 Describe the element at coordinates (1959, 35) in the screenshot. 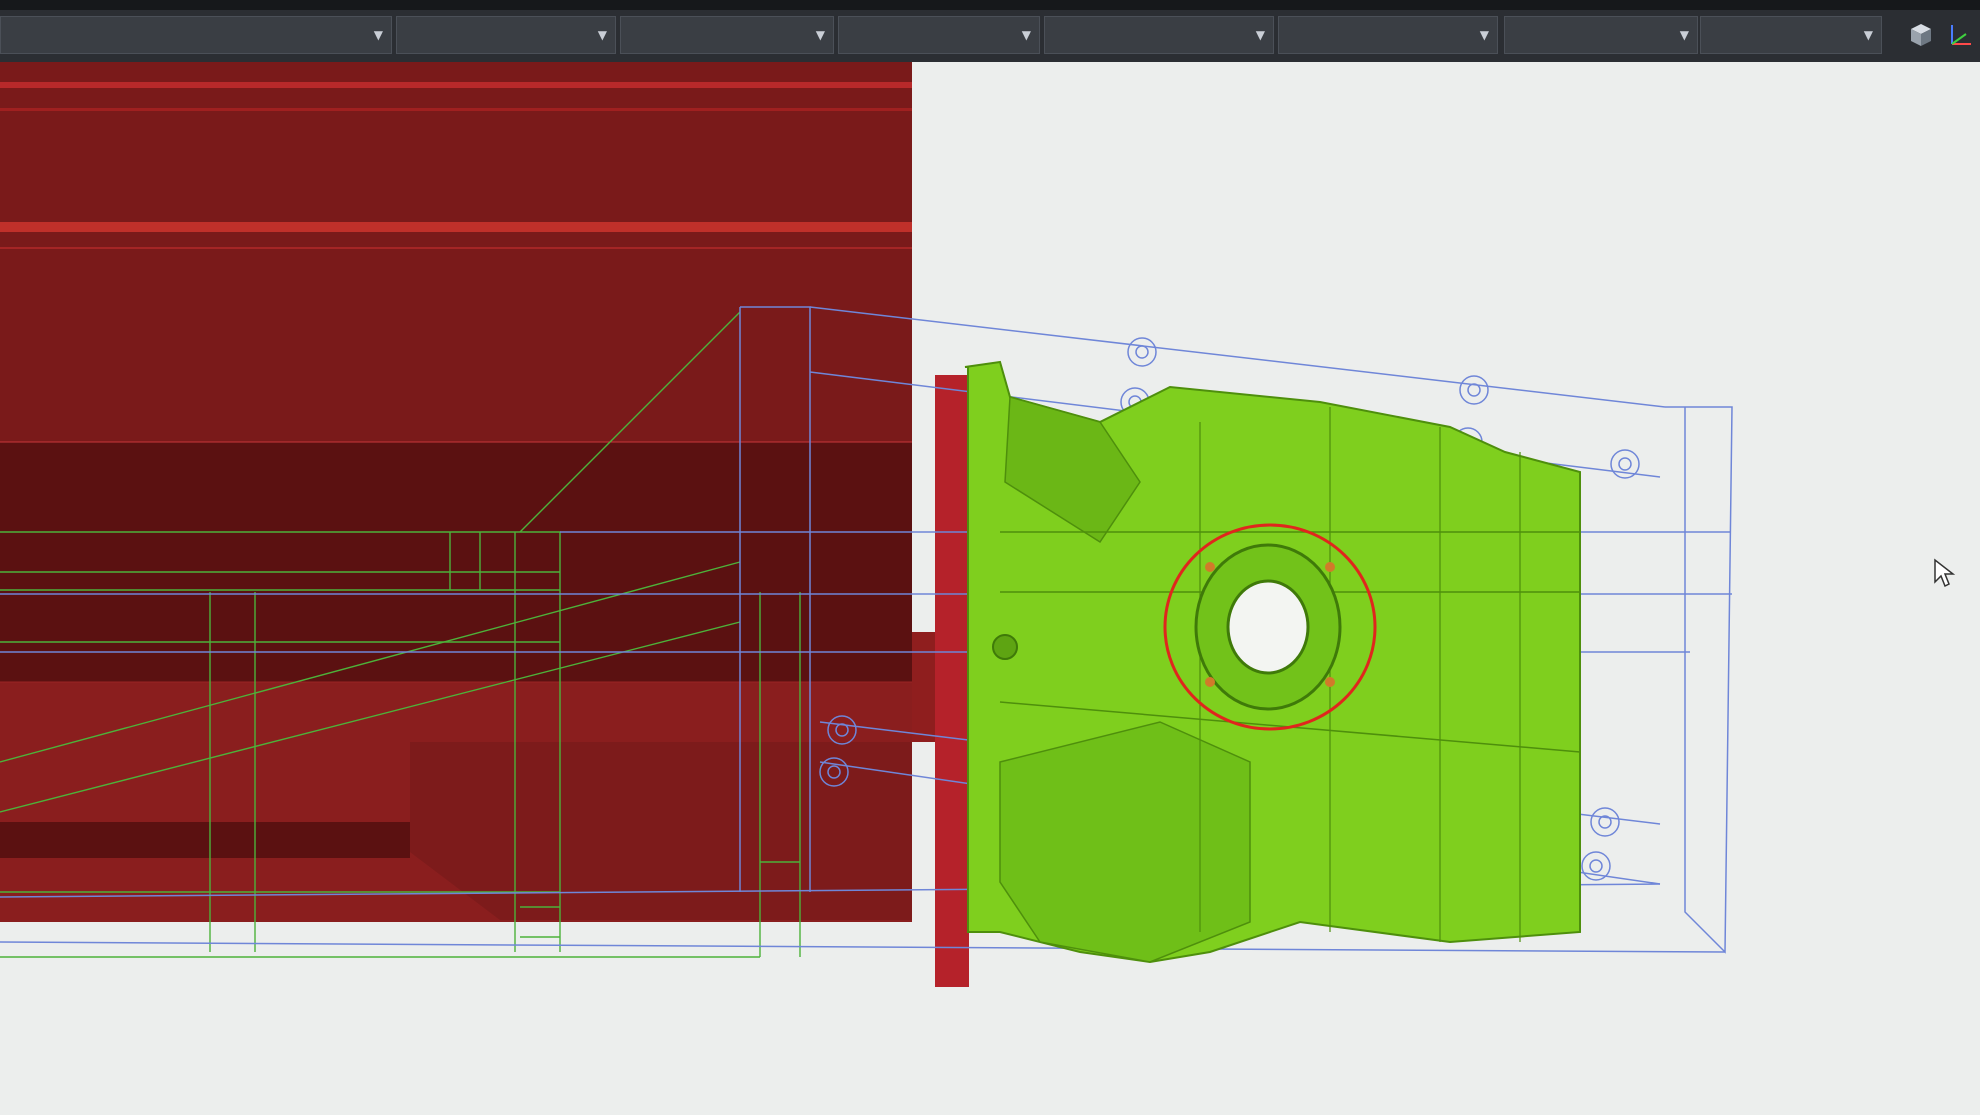

I see `axis-triad-icon` at that location.